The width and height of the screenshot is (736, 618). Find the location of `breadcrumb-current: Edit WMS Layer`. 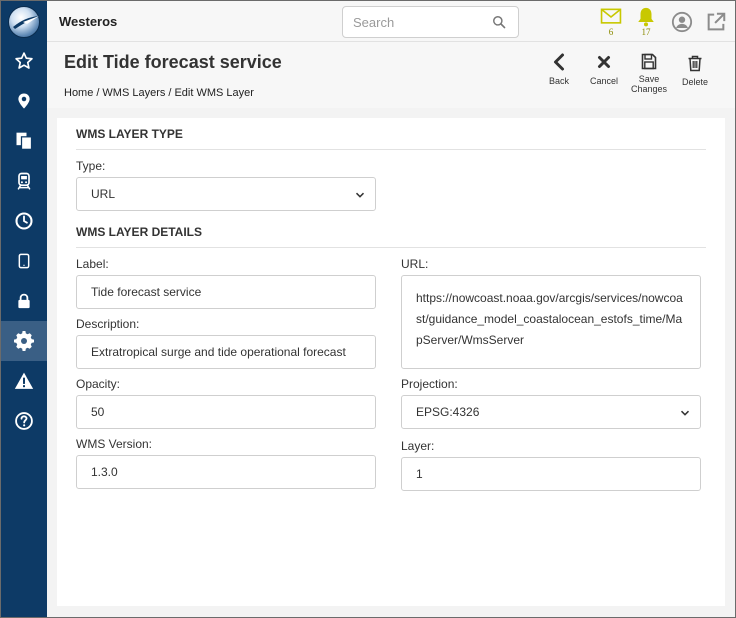

breadcrumb-current: Edit WMS Layer is located at coordinates (214, 93).